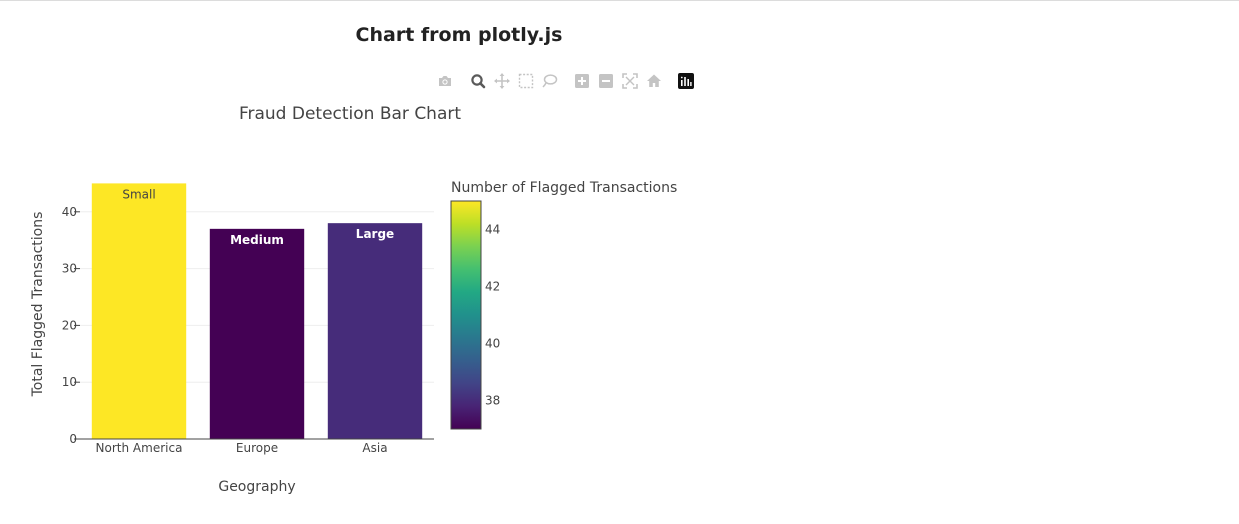 This screenshot has width=1239, height=524. I want to click on y-tick-label: 30, so click(69, 269).